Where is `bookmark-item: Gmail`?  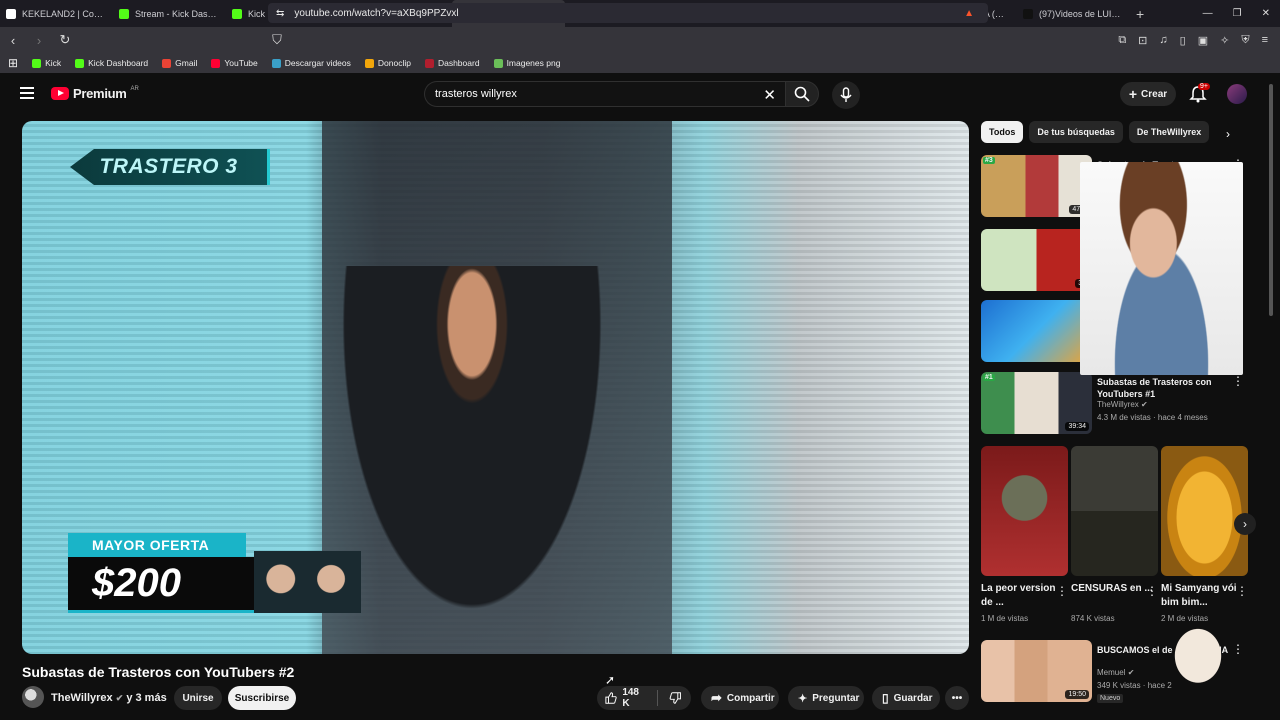
bookmark-item: Gmail is located at coordinates (179, 63).